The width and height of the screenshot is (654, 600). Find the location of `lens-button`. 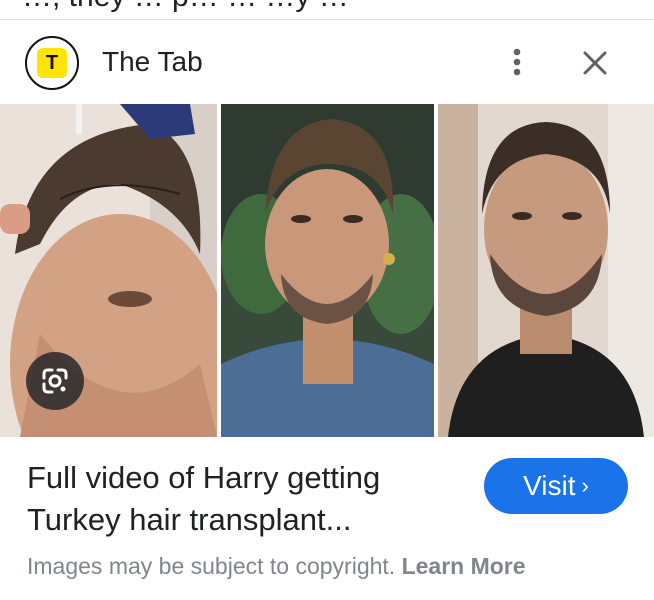

lens-button is located at coordinates (55, 381).